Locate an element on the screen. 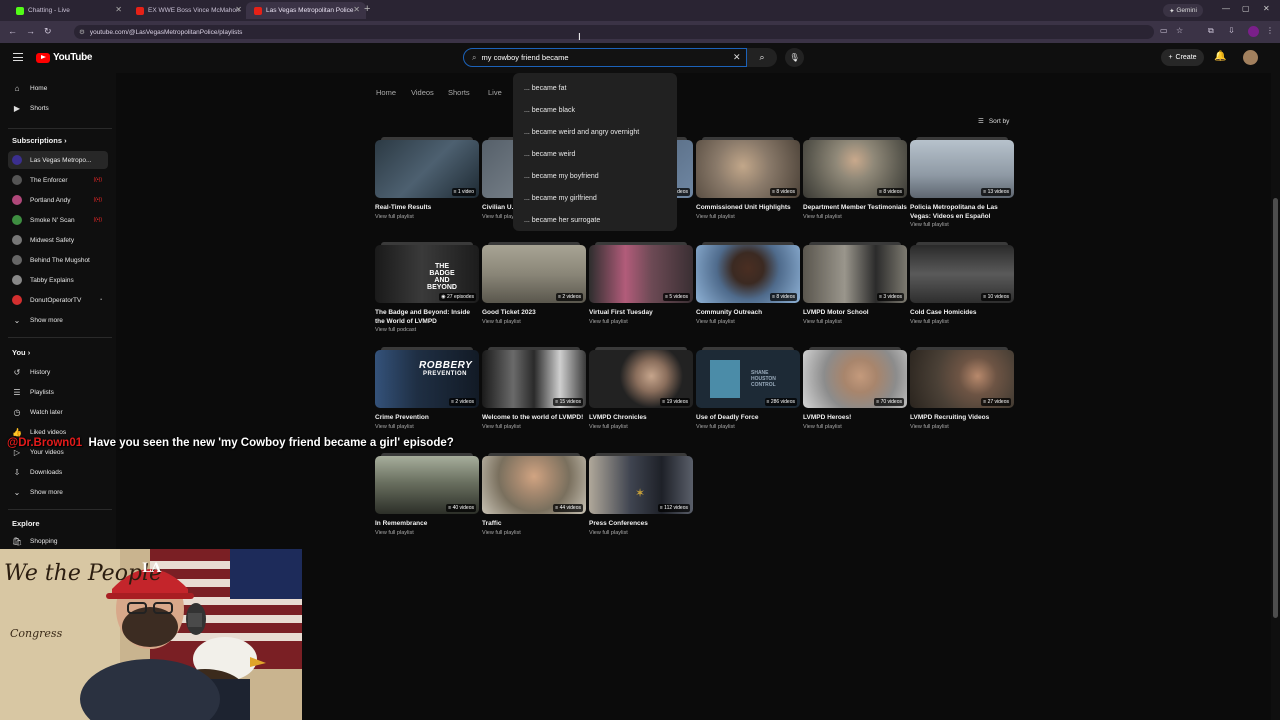 Image resolution: width=1280 pixels, height=720 pixels. playlist-thumbnail: ≡ 40 videos is located at coordinates (427, 485).